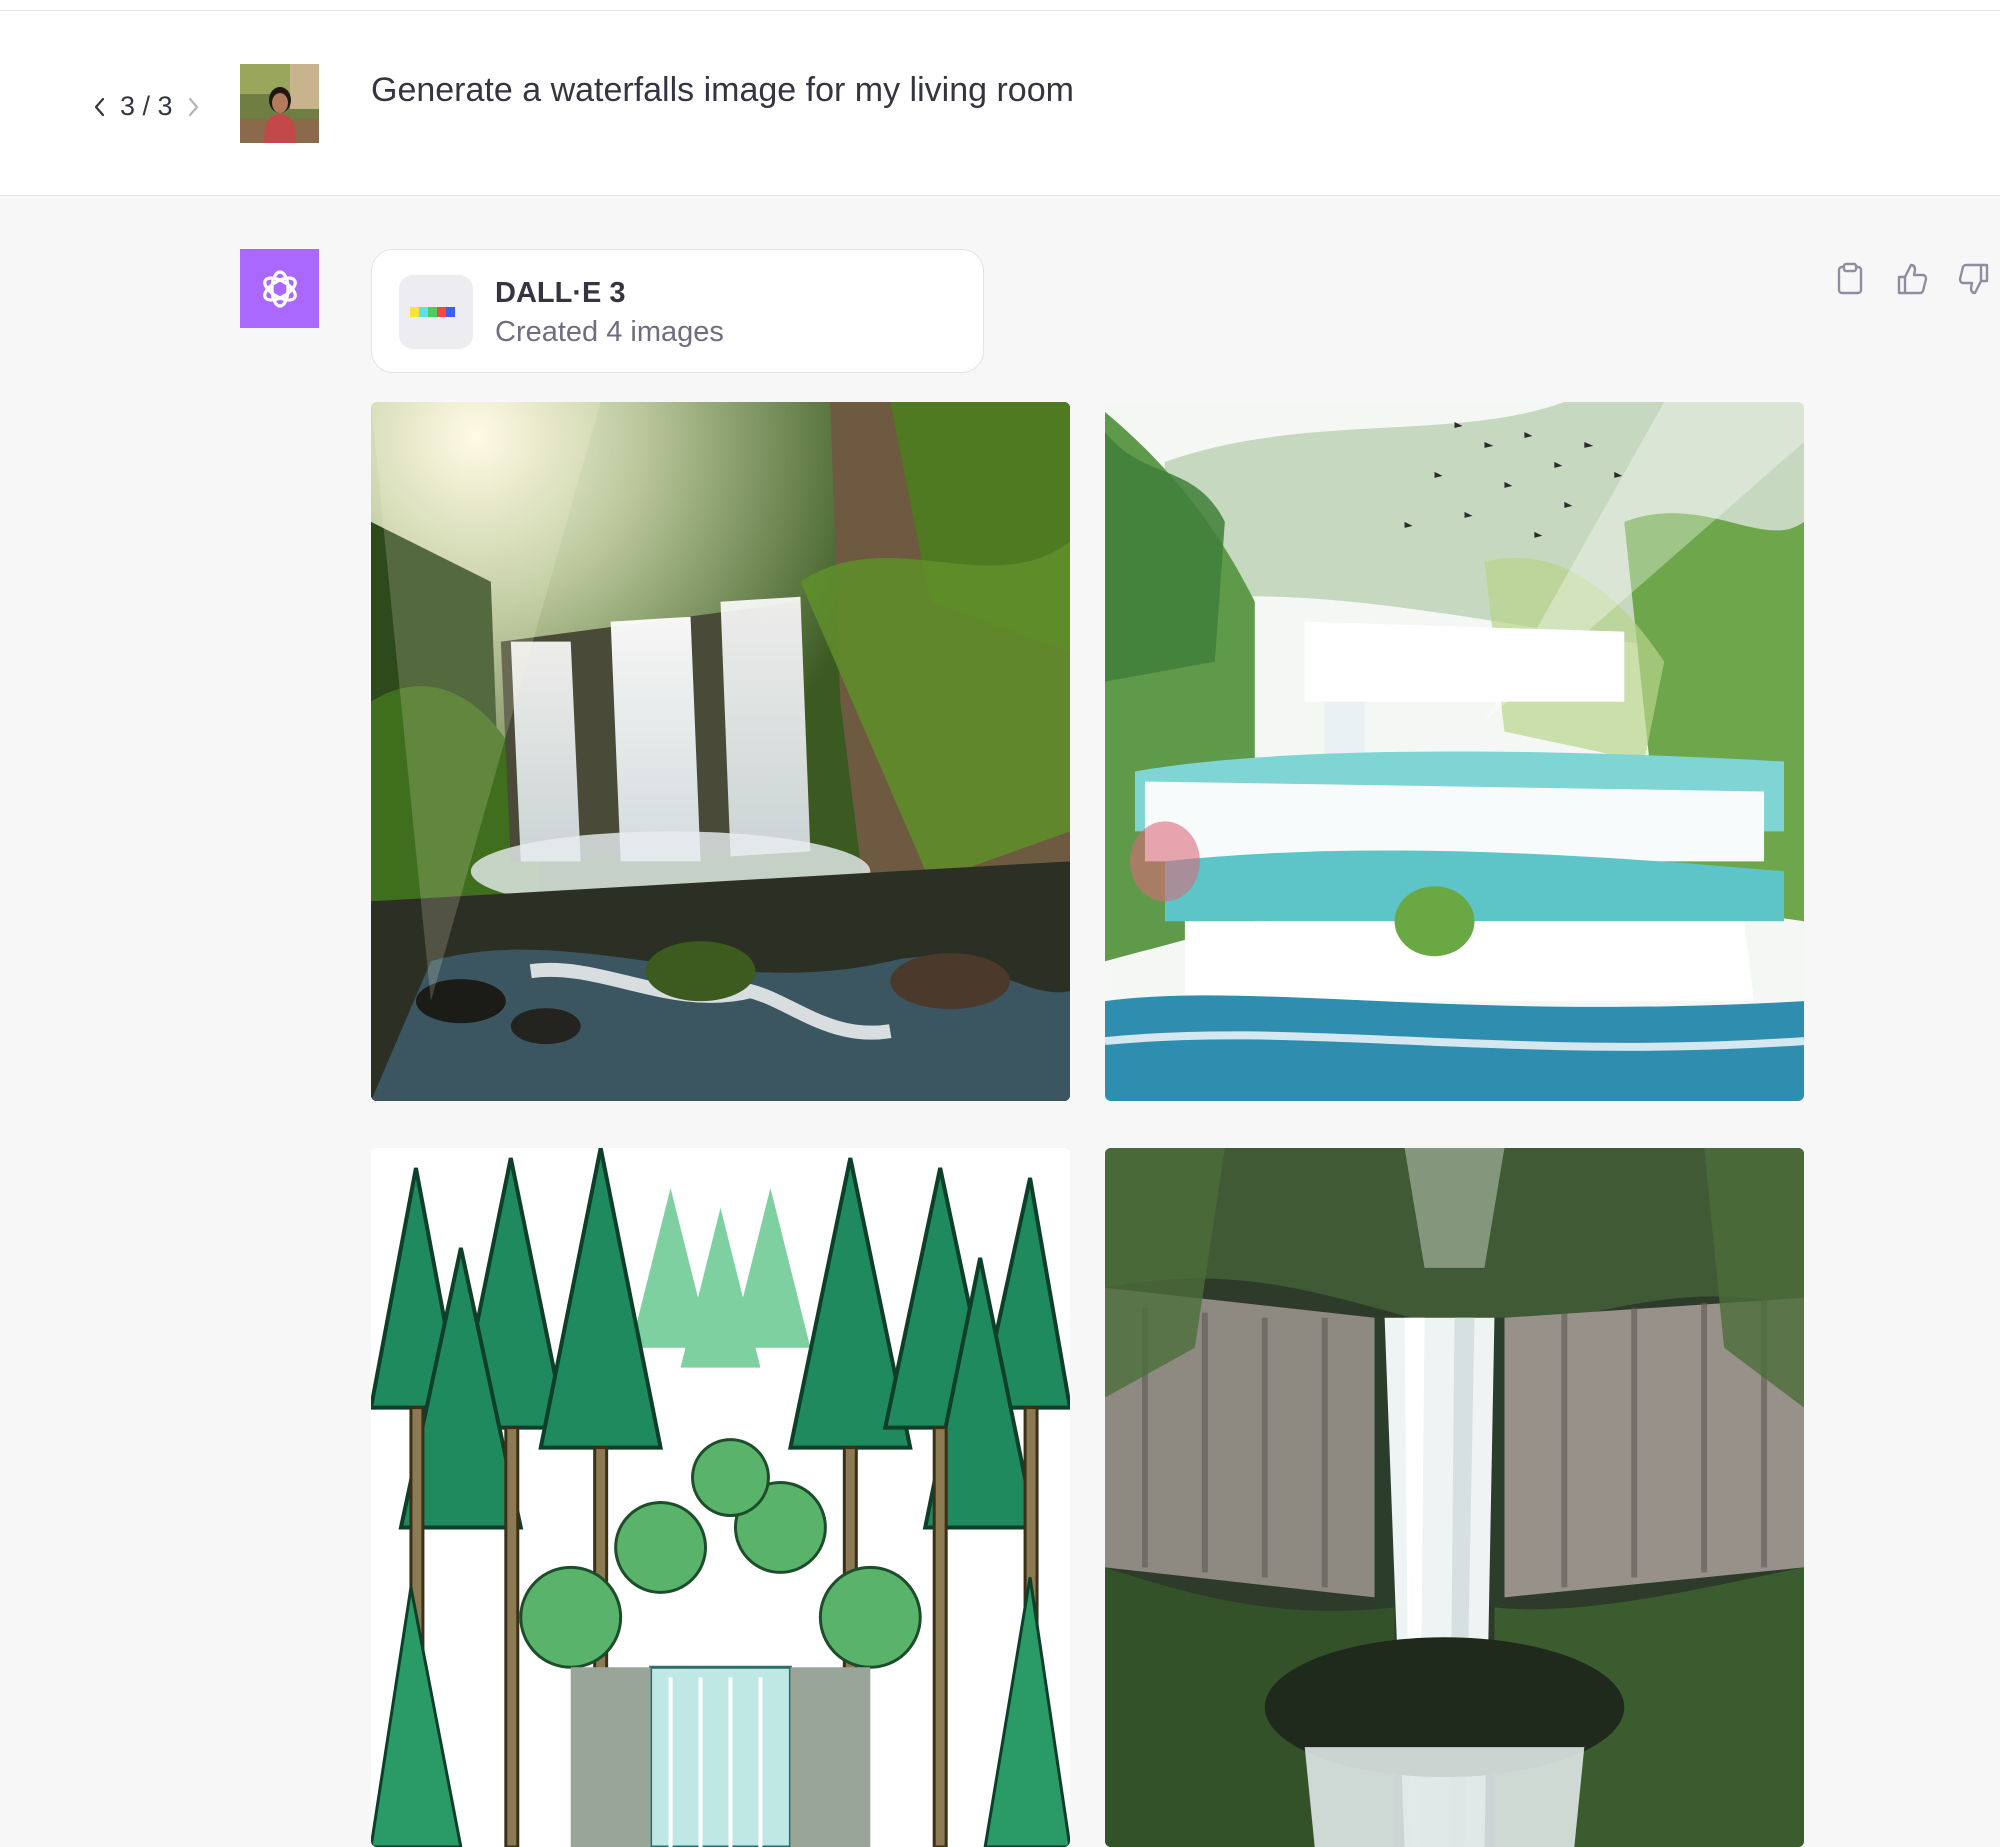 The width and height of the screenshot is (2000, 1847). I want to click on next-response-button, so click(194, 107).